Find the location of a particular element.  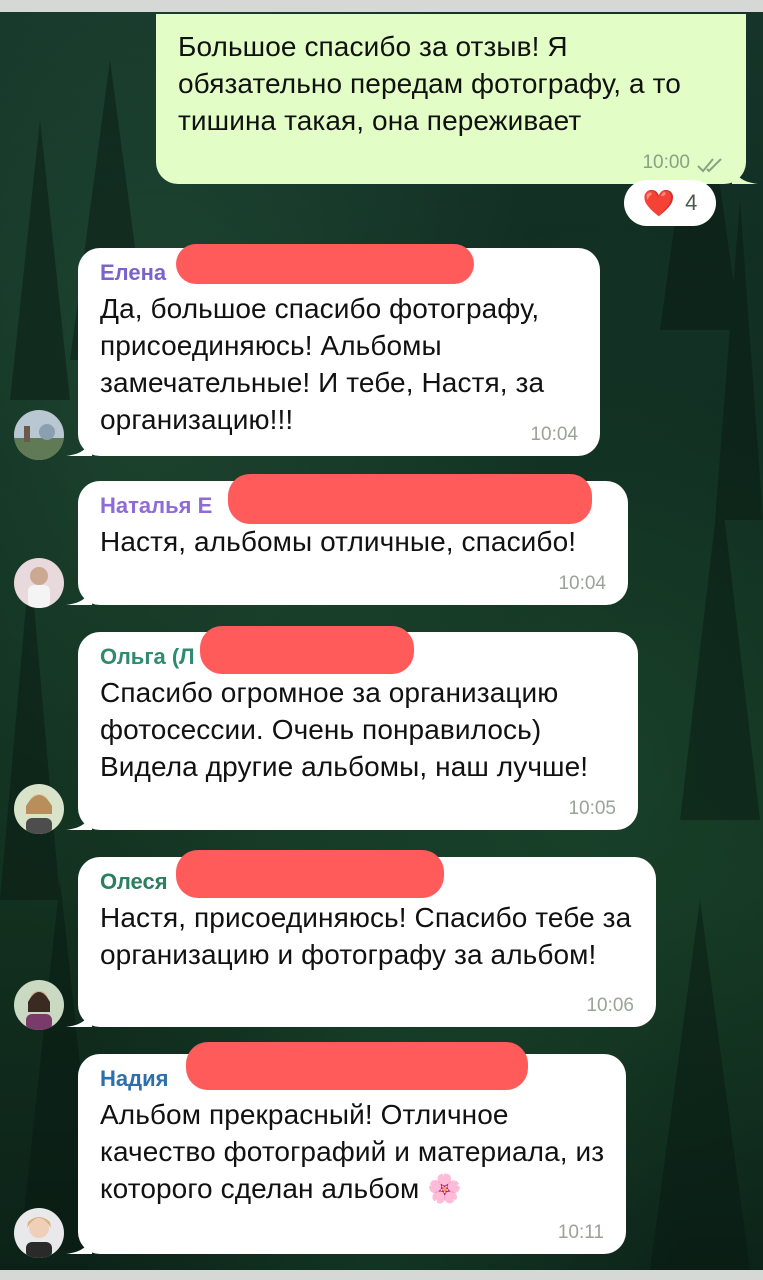

message-time: 10:00 is located at coordinates (666, 162).